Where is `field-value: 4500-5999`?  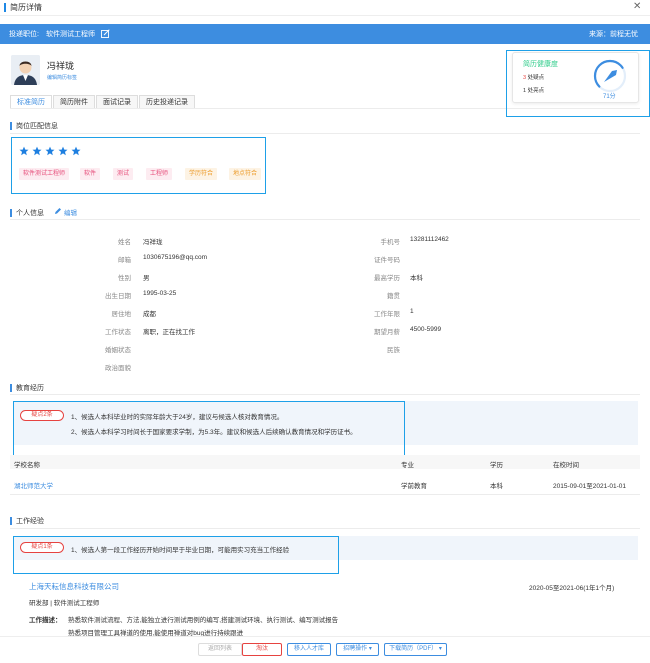 field-value: 4500-5999 is located at coordinates (426, 329).